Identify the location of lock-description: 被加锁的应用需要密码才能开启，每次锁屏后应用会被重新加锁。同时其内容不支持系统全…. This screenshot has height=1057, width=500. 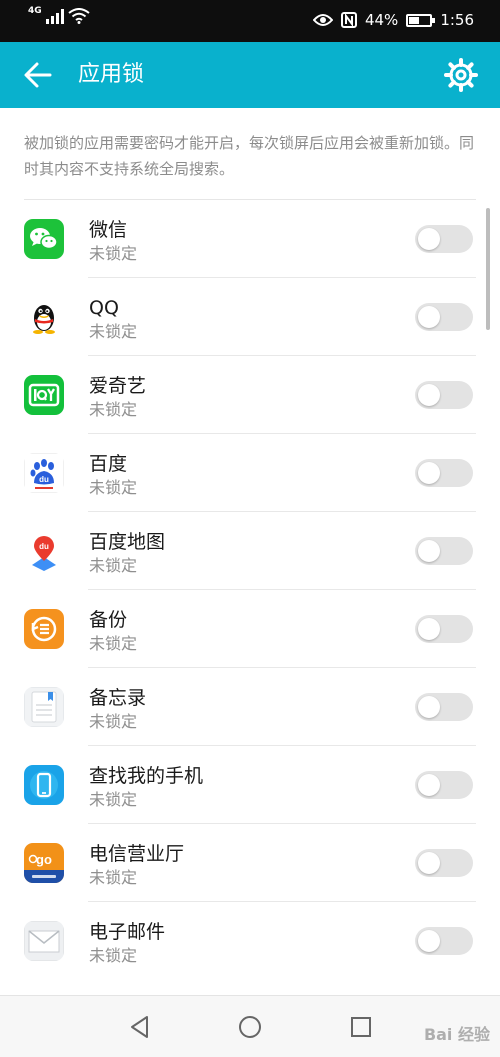
(249, 156).